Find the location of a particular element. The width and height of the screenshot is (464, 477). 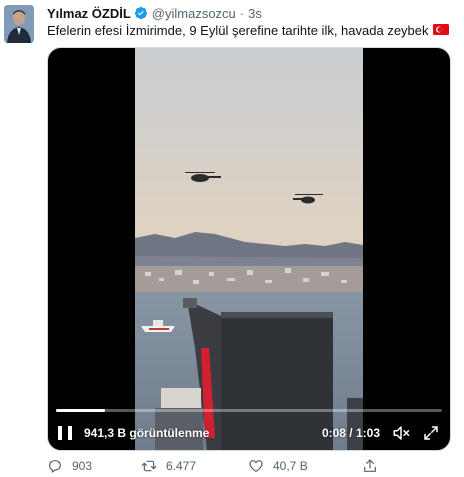

pause-icon is located at coordinates (65, 433).